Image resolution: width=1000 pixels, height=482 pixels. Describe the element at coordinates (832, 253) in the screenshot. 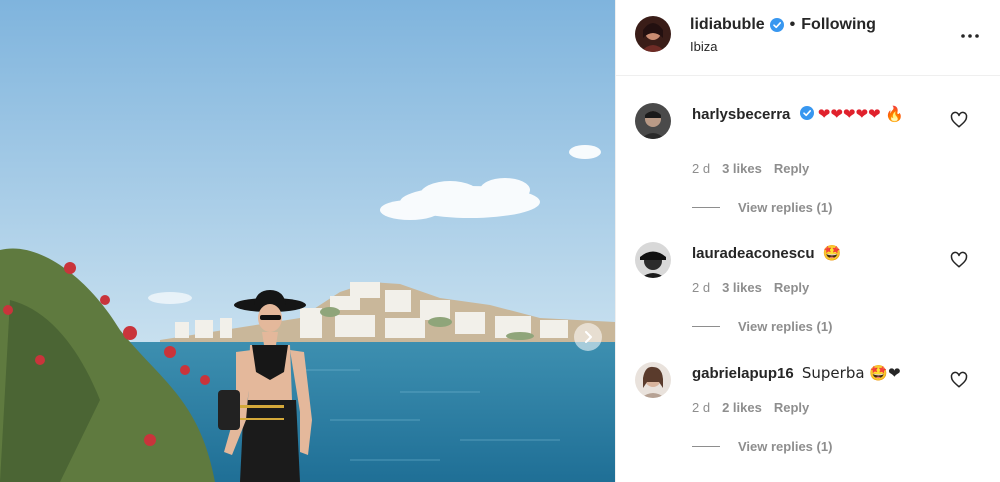

I see `comment-text: 🤩` at that location.